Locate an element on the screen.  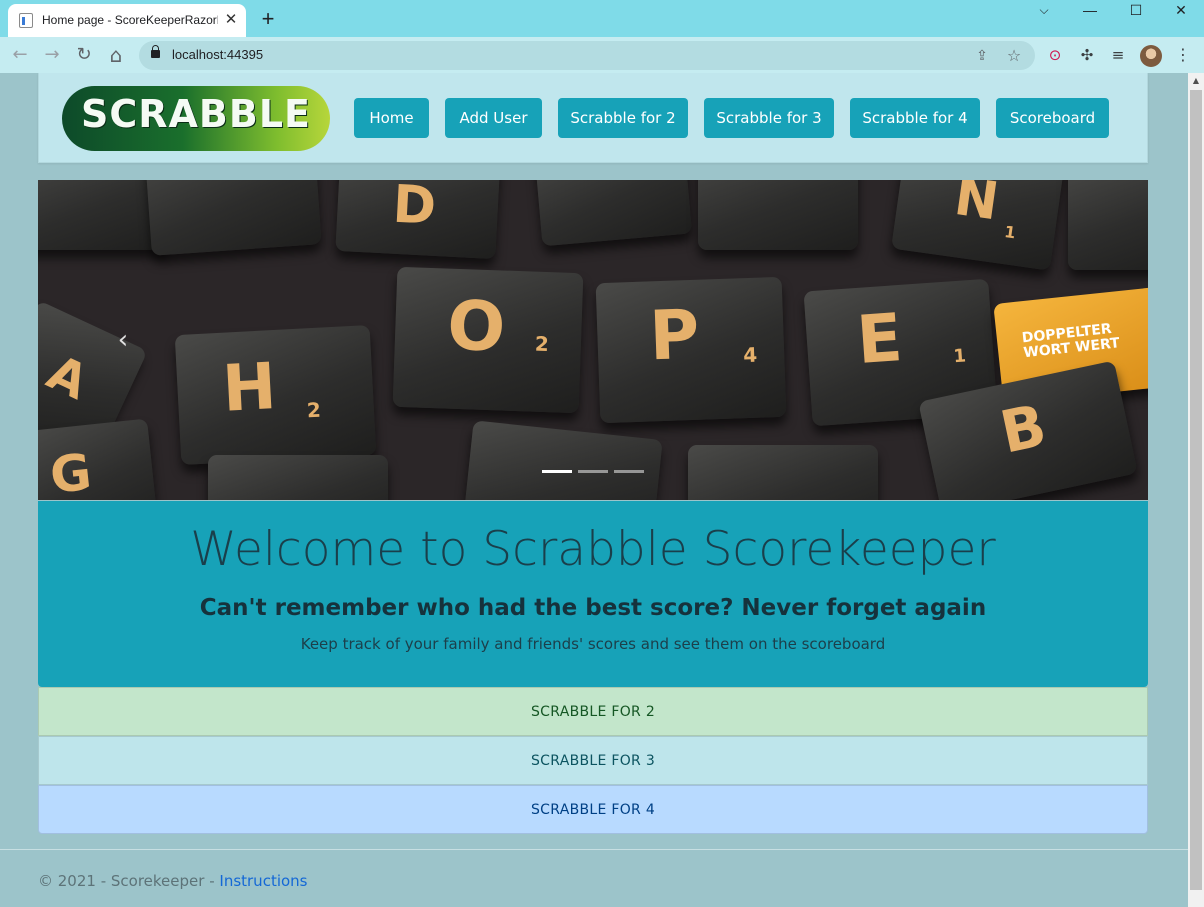
address-bar: localhost:44395 ⇪ ☆ is located at coordinates (587, 55).